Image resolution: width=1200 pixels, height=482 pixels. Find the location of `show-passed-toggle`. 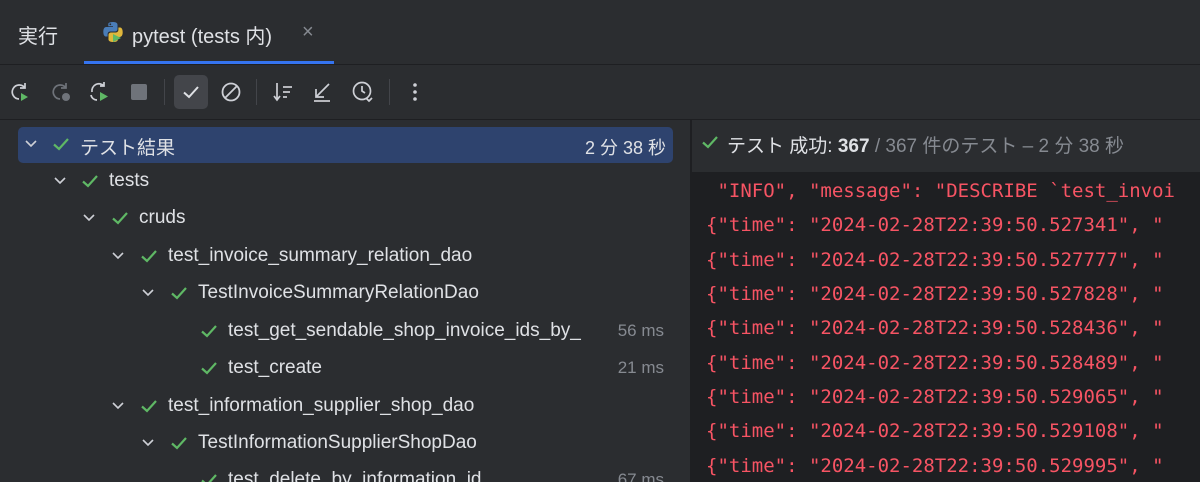

show-passed-toggle is located at coordinates (191, 92).